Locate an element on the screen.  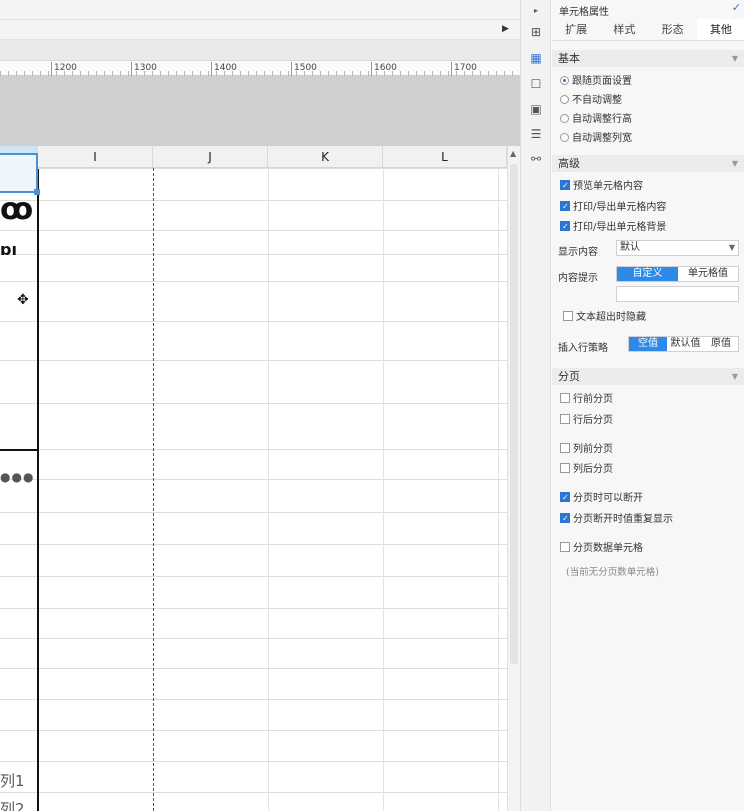
collapse-icon: ▸ is located at coordinates (536, 11).